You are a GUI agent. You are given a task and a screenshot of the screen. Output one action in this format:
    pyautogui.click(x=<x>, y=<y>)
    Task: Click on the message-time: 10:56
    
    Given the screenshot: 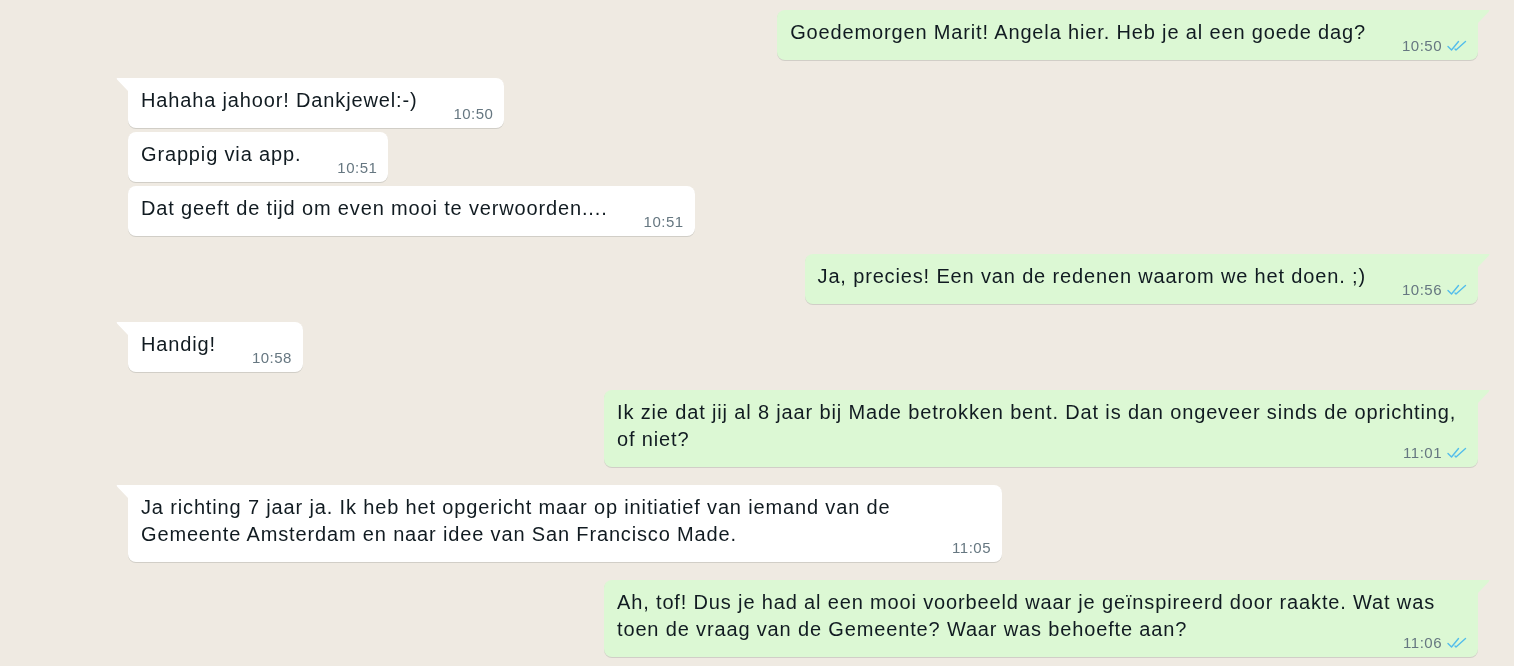 What is the action you would take?
    pyautogui.click(x=1421, y=290)
    